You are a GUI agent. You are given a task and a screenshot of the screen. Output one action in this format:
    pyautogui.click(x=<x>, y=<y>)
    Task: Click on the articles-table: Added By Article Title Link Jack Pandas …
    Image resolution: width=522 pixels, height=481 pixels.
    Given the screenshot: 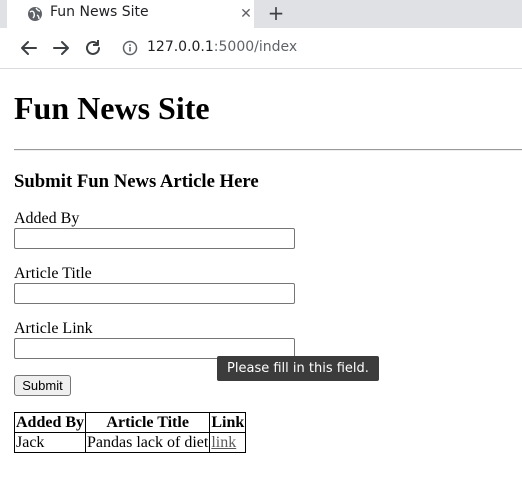 What is the action you would take?
    pyautogui.click(x=130, y=432)
    